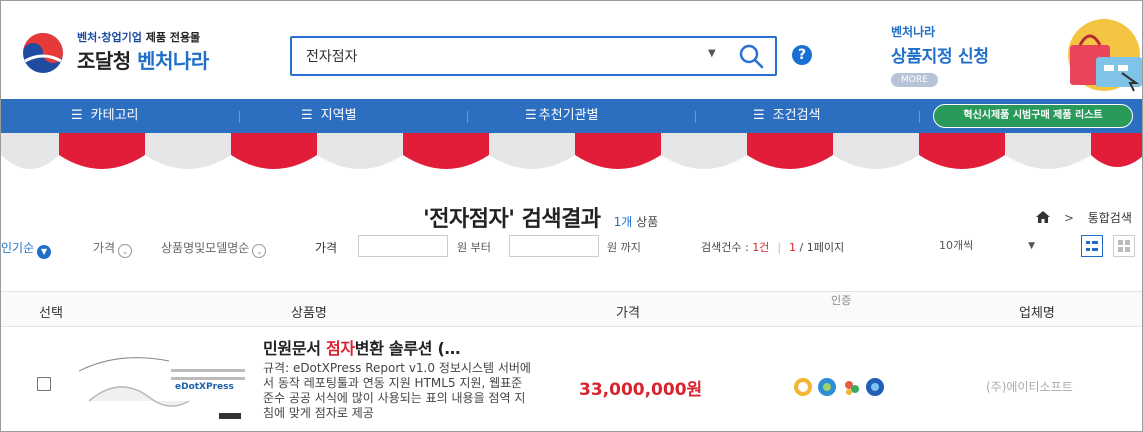  I want to click on grid-view-icon, so click(1124, 246).